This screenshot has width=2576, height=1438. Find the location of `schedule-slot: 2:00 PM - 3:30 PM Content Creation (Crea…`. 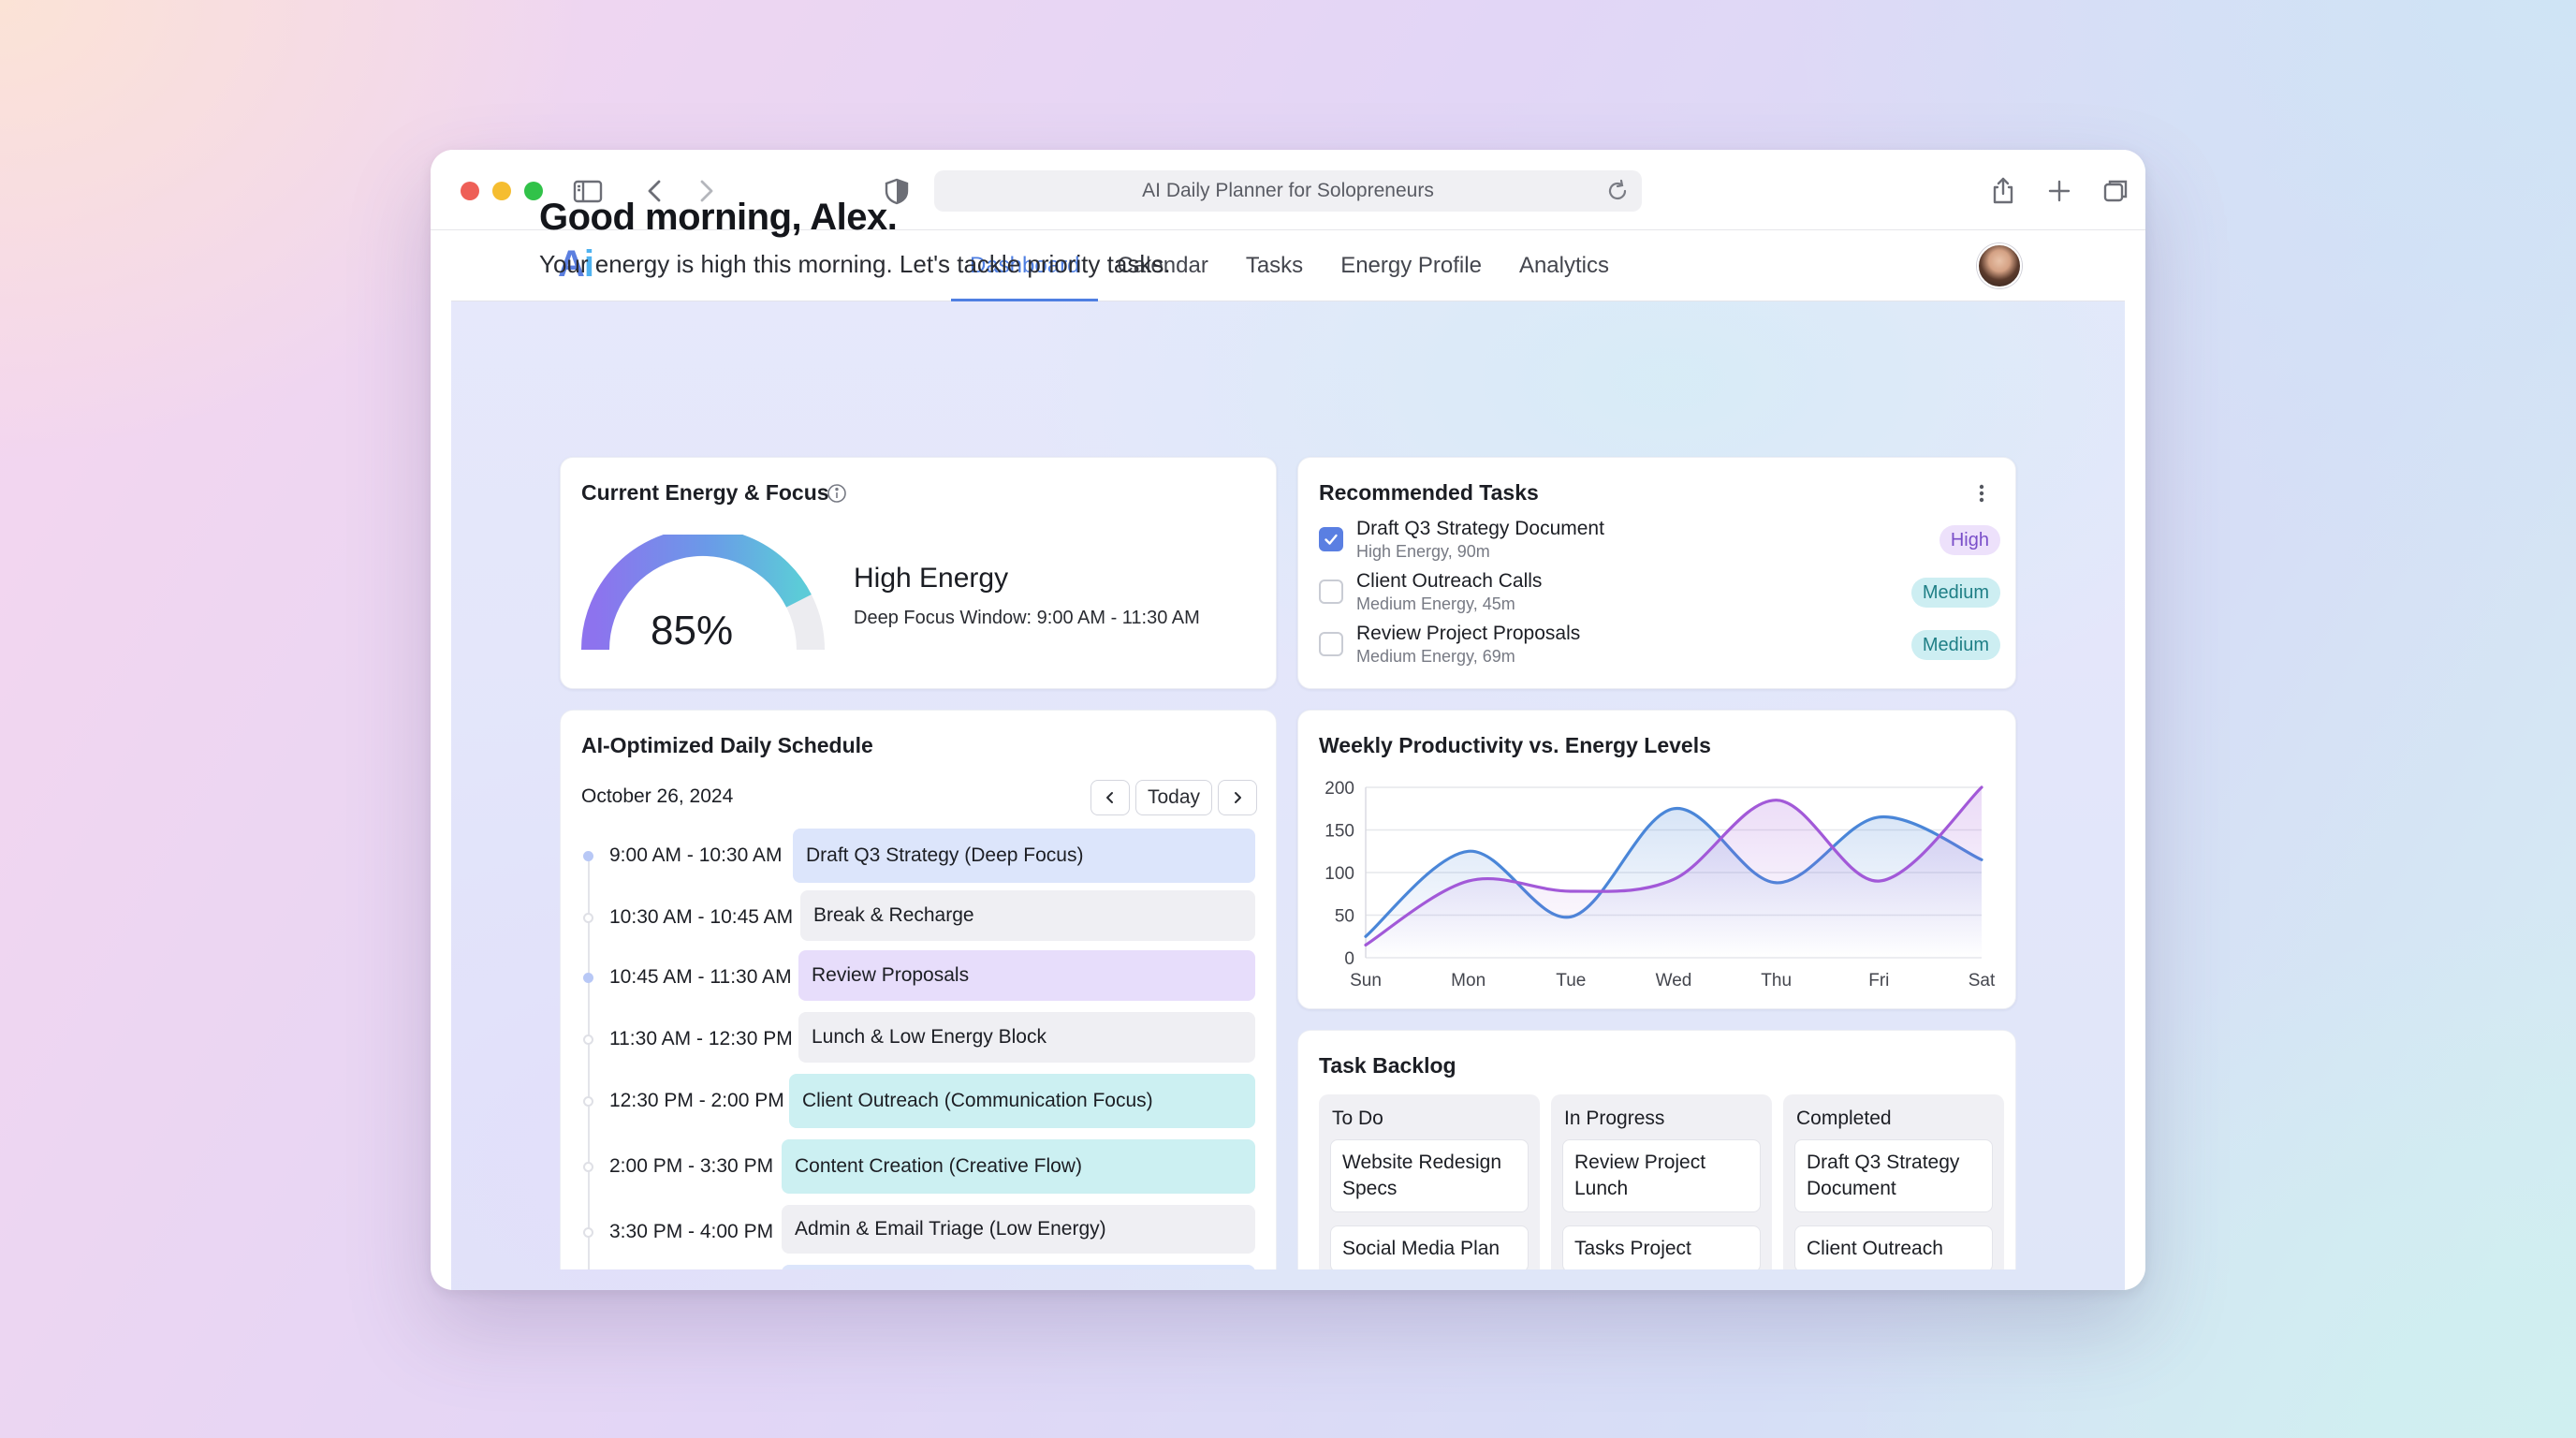

schedule-slot: 2:00 PM - 3:30 PM Content Creation (Crea… is located at coordinates (918, 1166).